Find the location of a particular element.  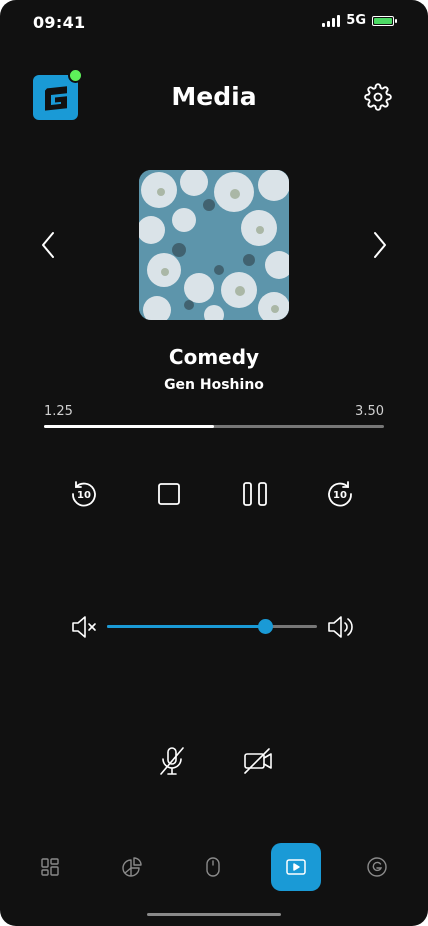

volume-mute-icon is located at coordinates (84, 627).